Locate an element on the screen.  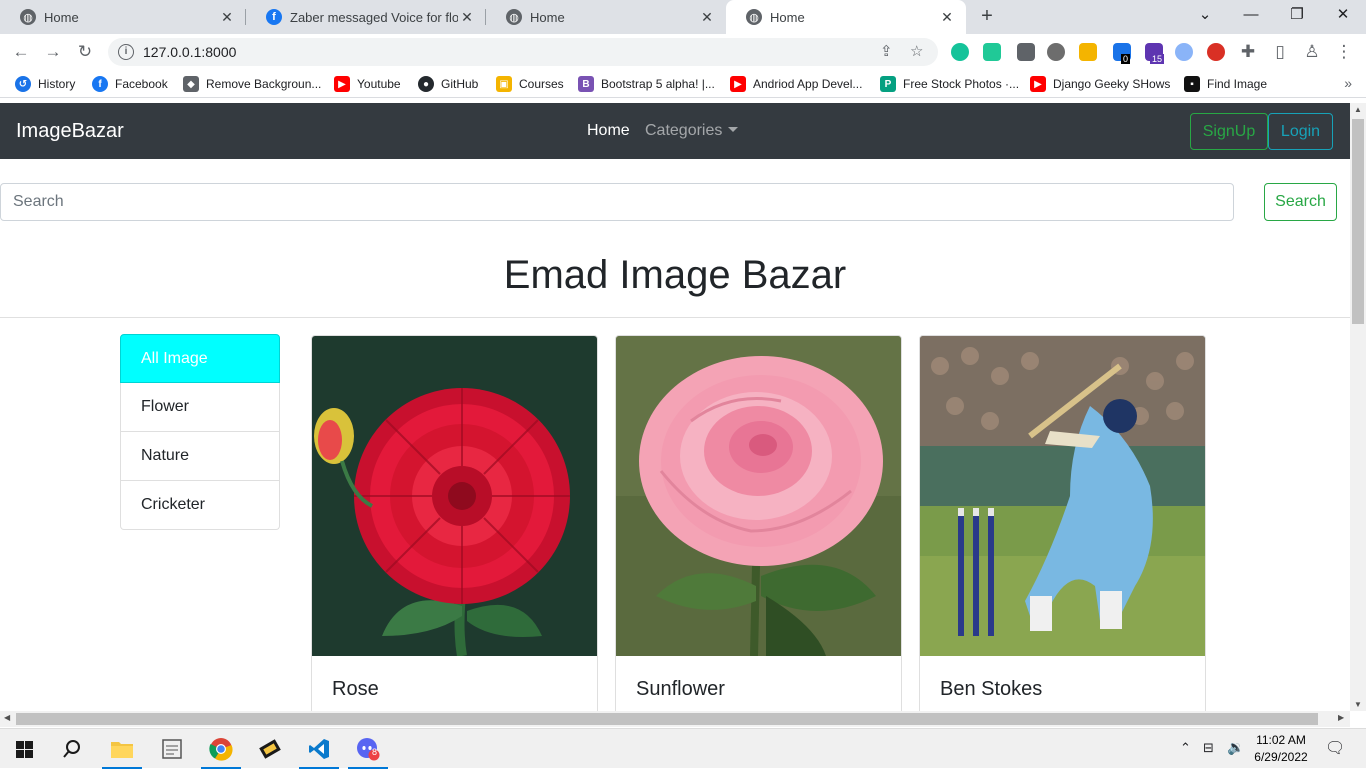
cricketer-photo is located at coordinates (1062, 496).